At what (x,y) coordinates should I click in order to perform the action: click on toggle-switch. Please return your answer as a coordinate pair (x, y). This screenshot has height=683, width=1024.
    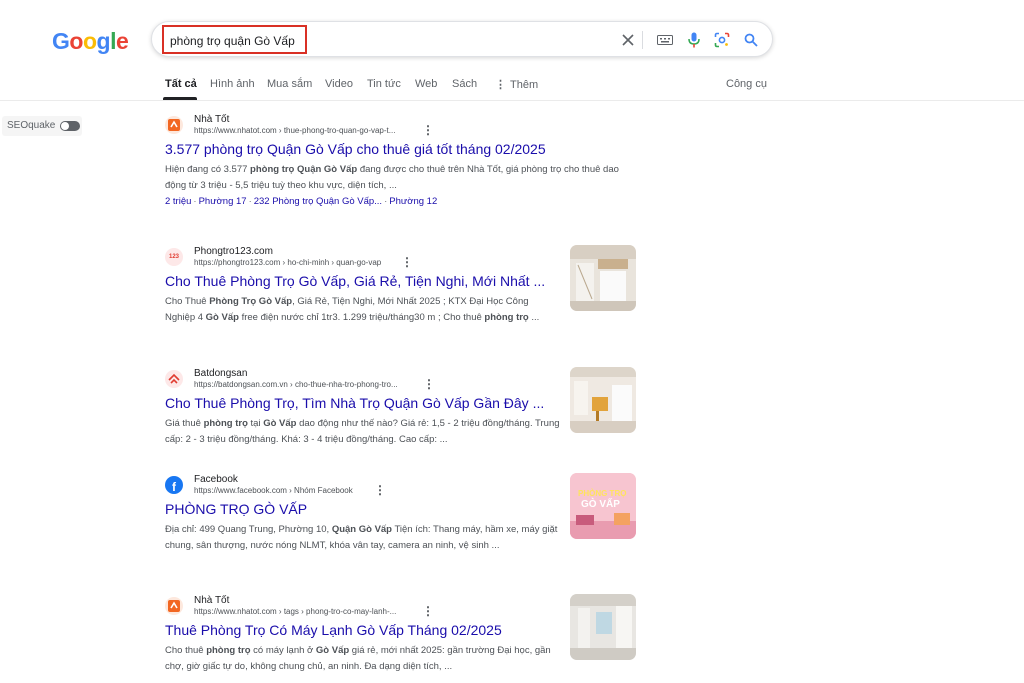
    Looking at the image, I should click on (70, 126).